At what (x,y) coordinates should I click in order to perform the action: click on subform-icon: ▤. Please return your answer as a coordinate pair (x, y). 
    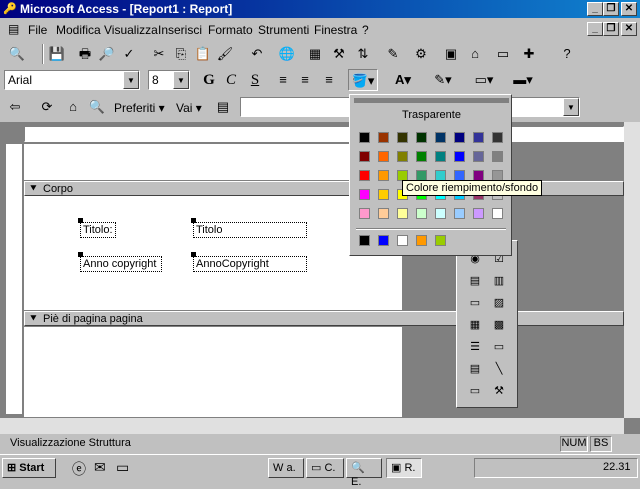
    Looking at the image, I should click on (475, 369).